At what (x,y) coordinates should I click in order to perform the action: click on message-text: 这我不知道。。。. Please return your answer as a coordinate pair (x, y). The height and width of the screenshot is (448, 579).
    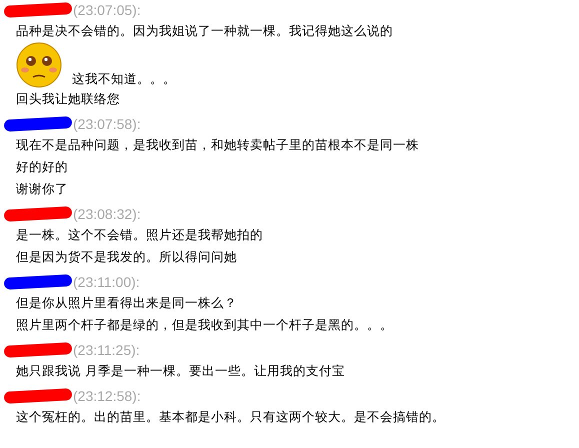
    Looking at the image, I should click on (124, 79).